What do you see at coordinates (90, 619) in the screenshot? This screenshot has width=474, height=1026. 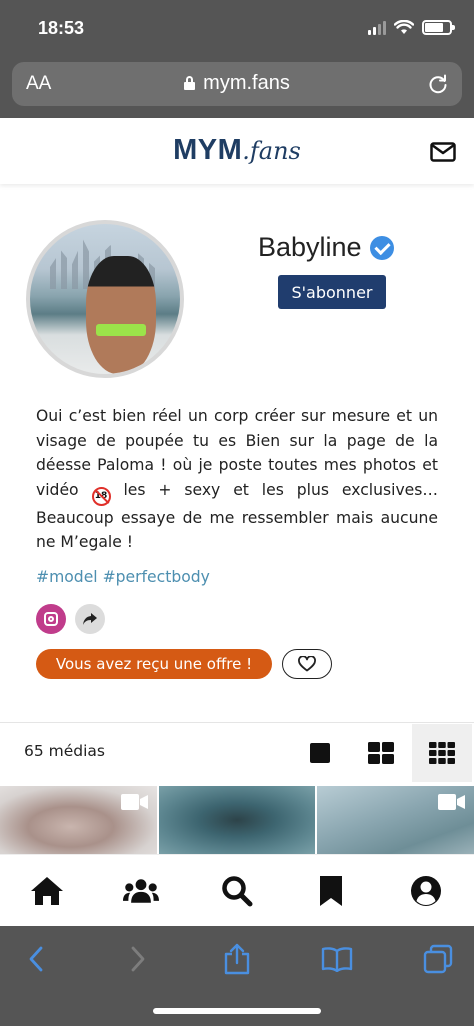 I see `share-profile-icon` at bounding box center [90, 619].